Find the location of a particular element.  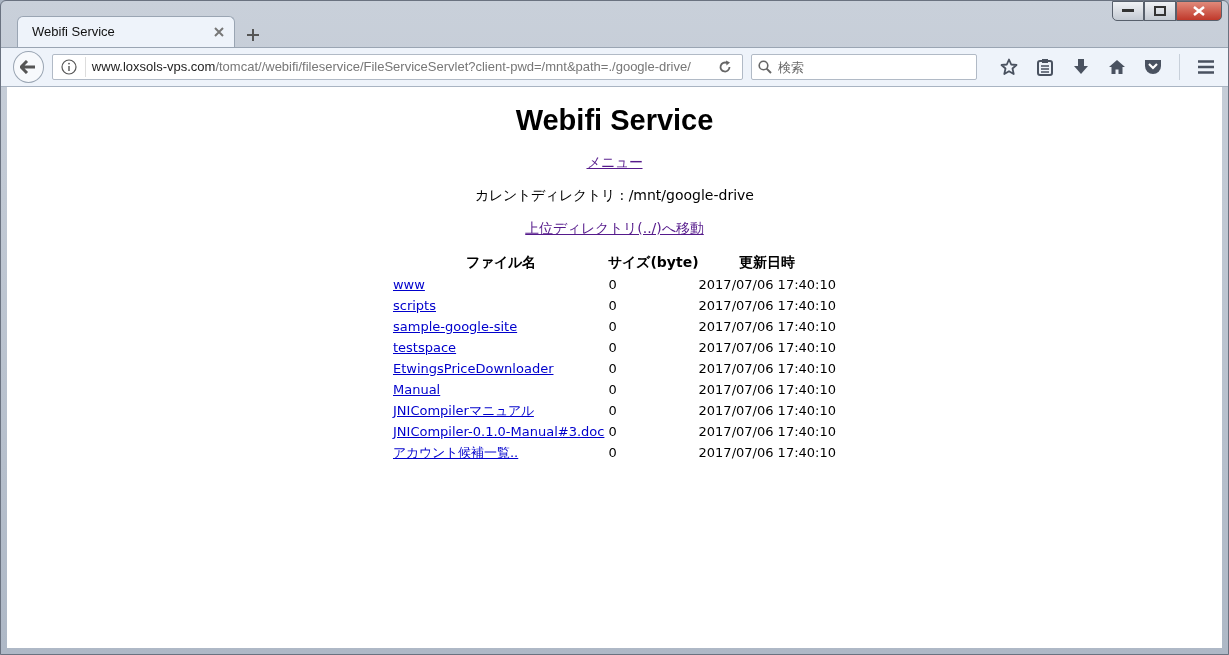

minimize-icon is located at coordinates (1128, 11).